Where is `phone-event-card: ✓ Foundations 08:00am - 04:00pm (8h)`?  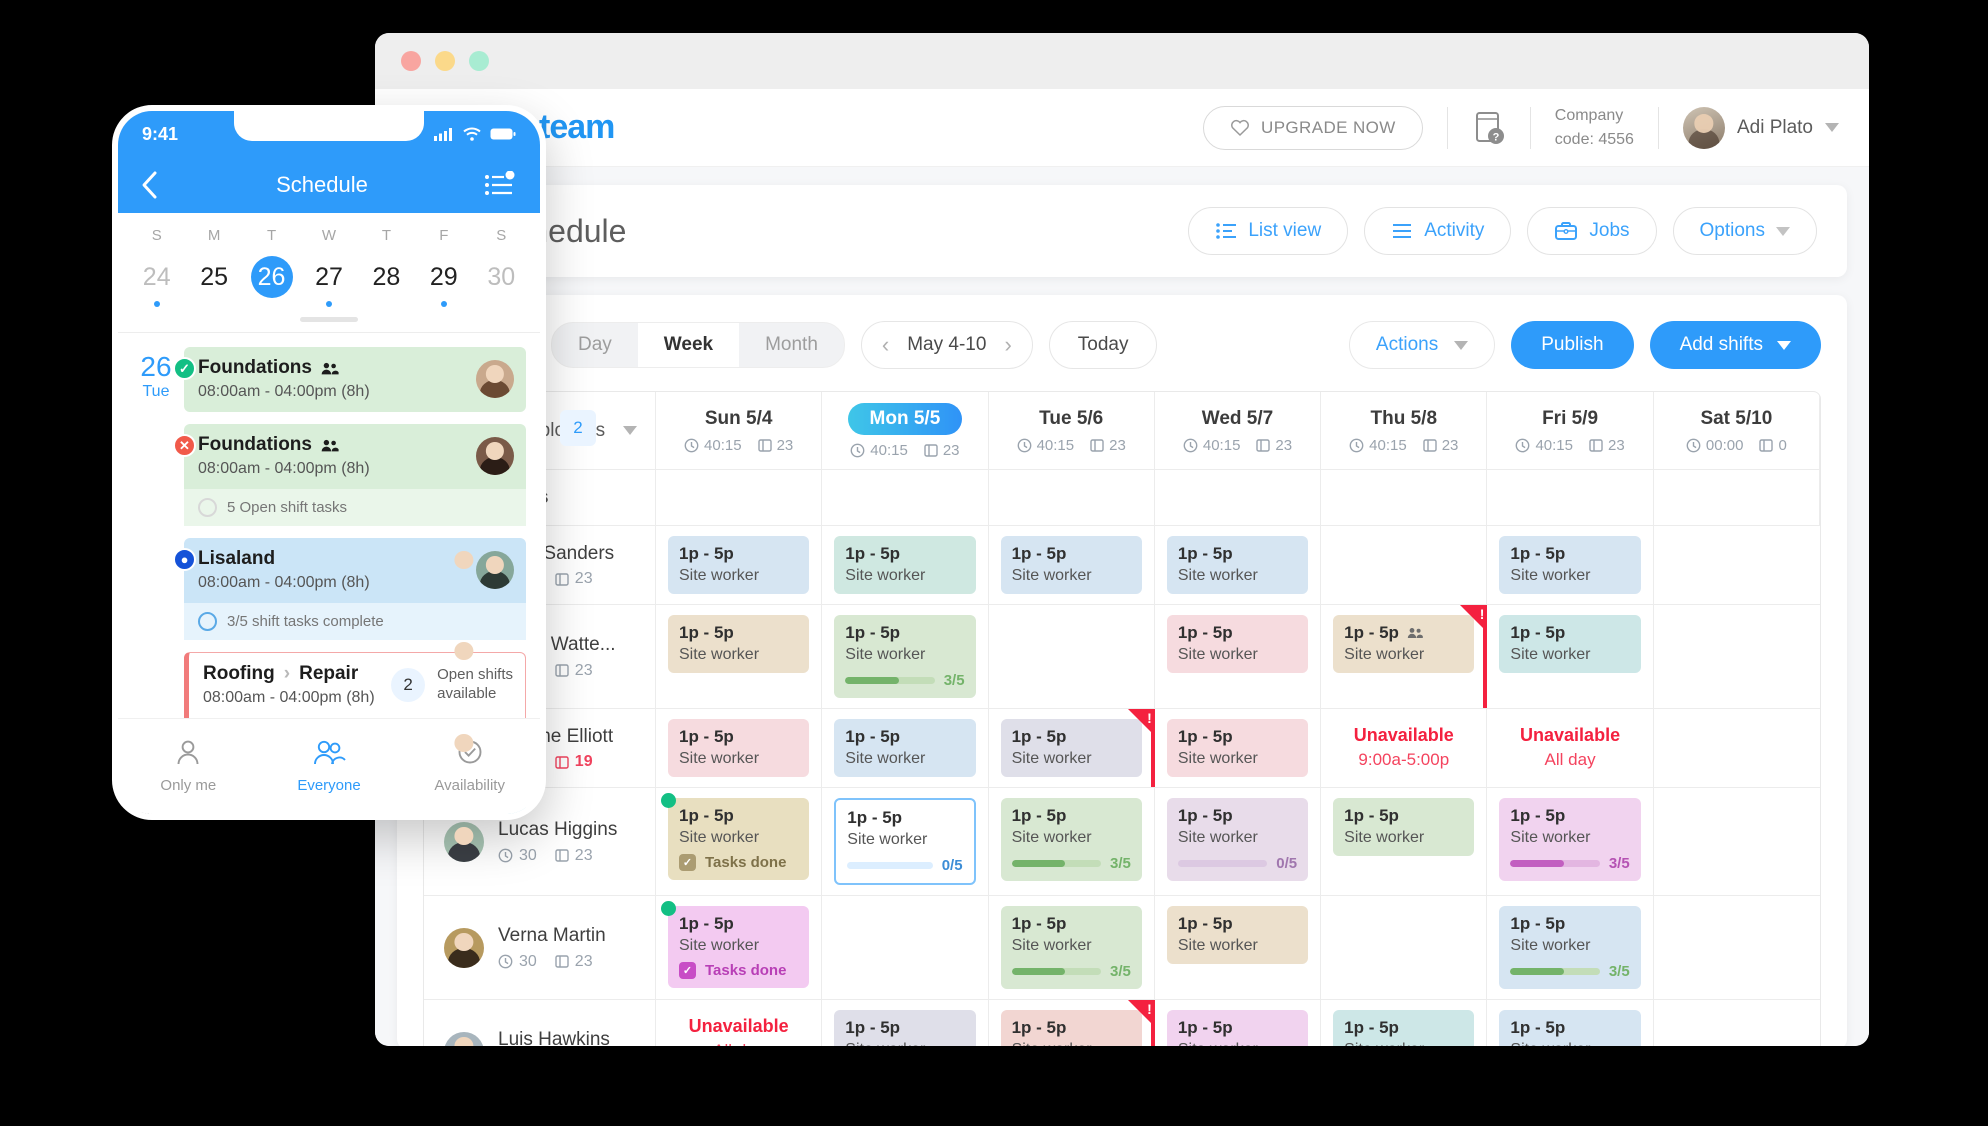 phone-event-card: ✓ Foundations 08:00am - 04:00pm (8h) is located at coordinates (349, 379).